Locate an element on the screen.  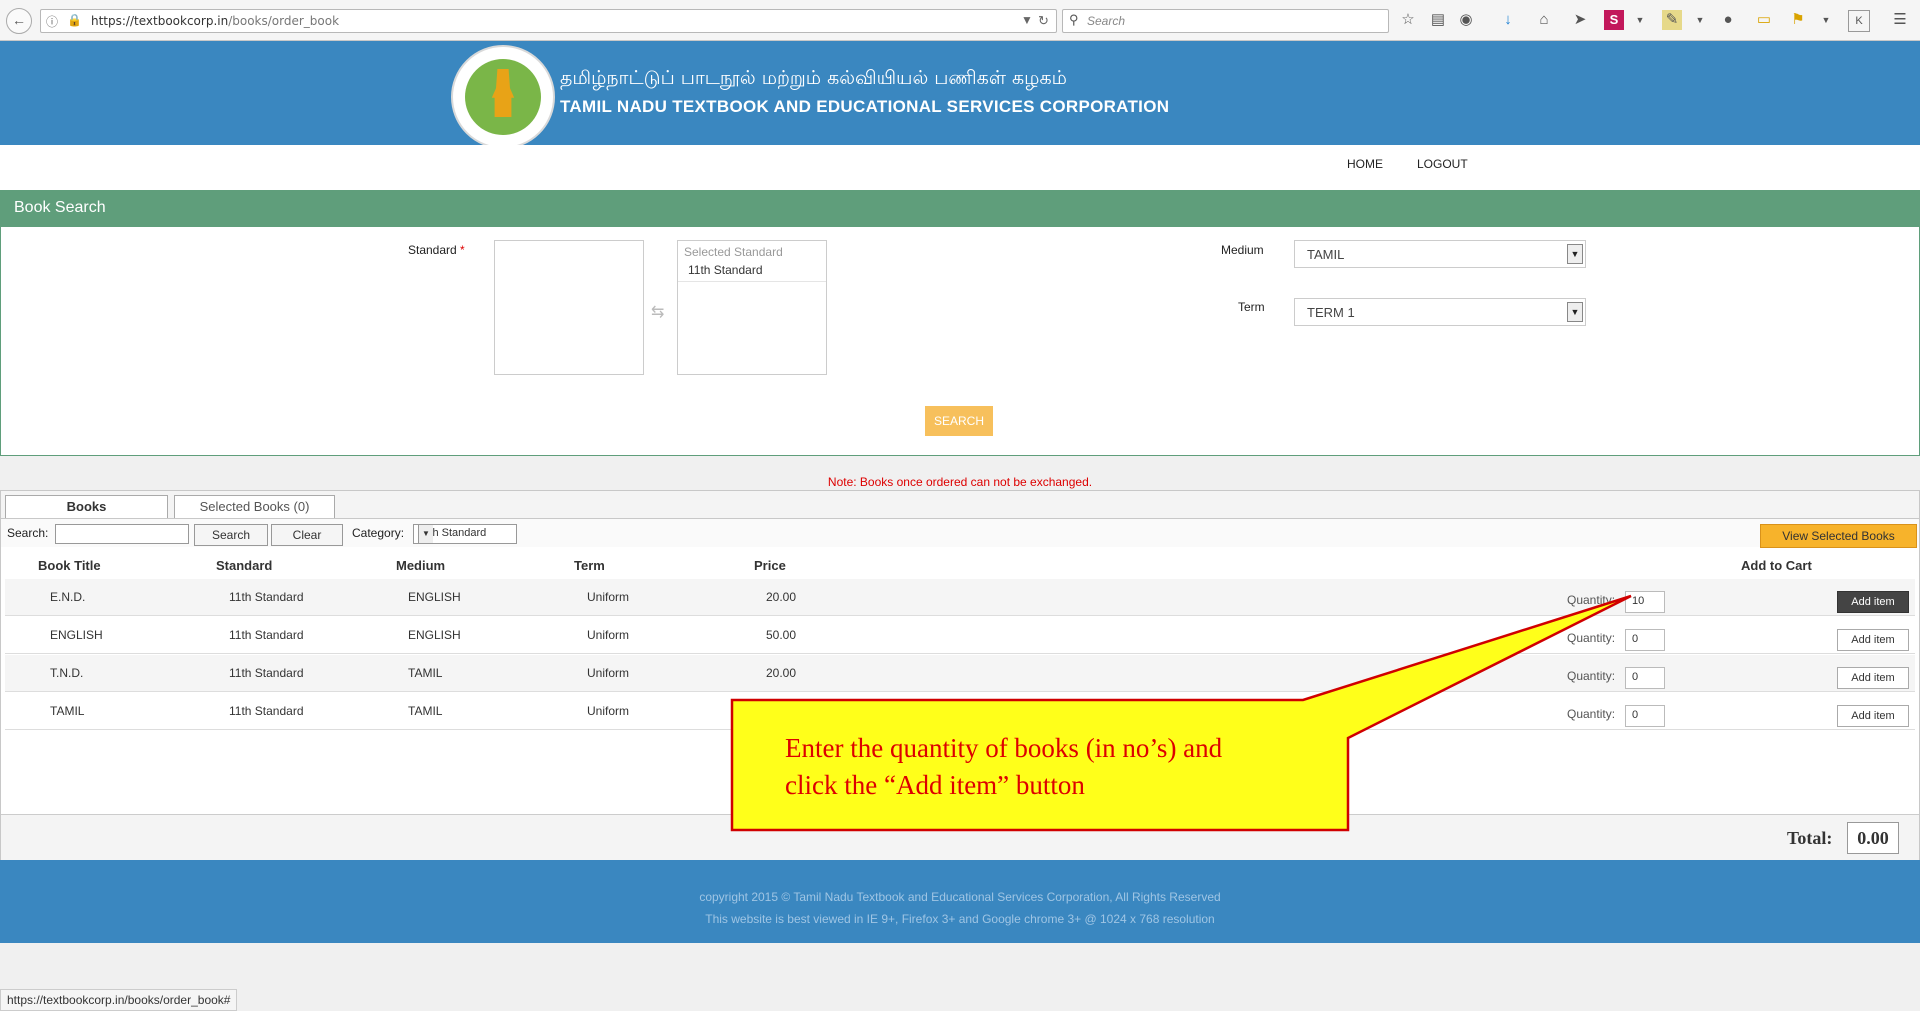
col-medium: Medium is located at coordinates (421, 565).